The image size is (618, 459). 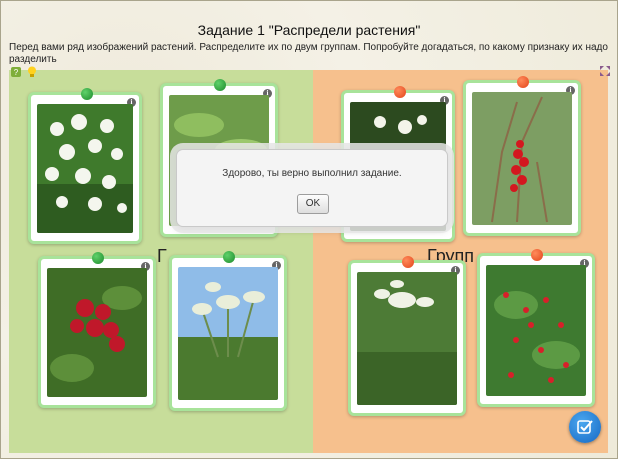 What do you see at coordinates (605, 72) in the screenshot?
I see `expand-icon` at bounding box center [605, 72].